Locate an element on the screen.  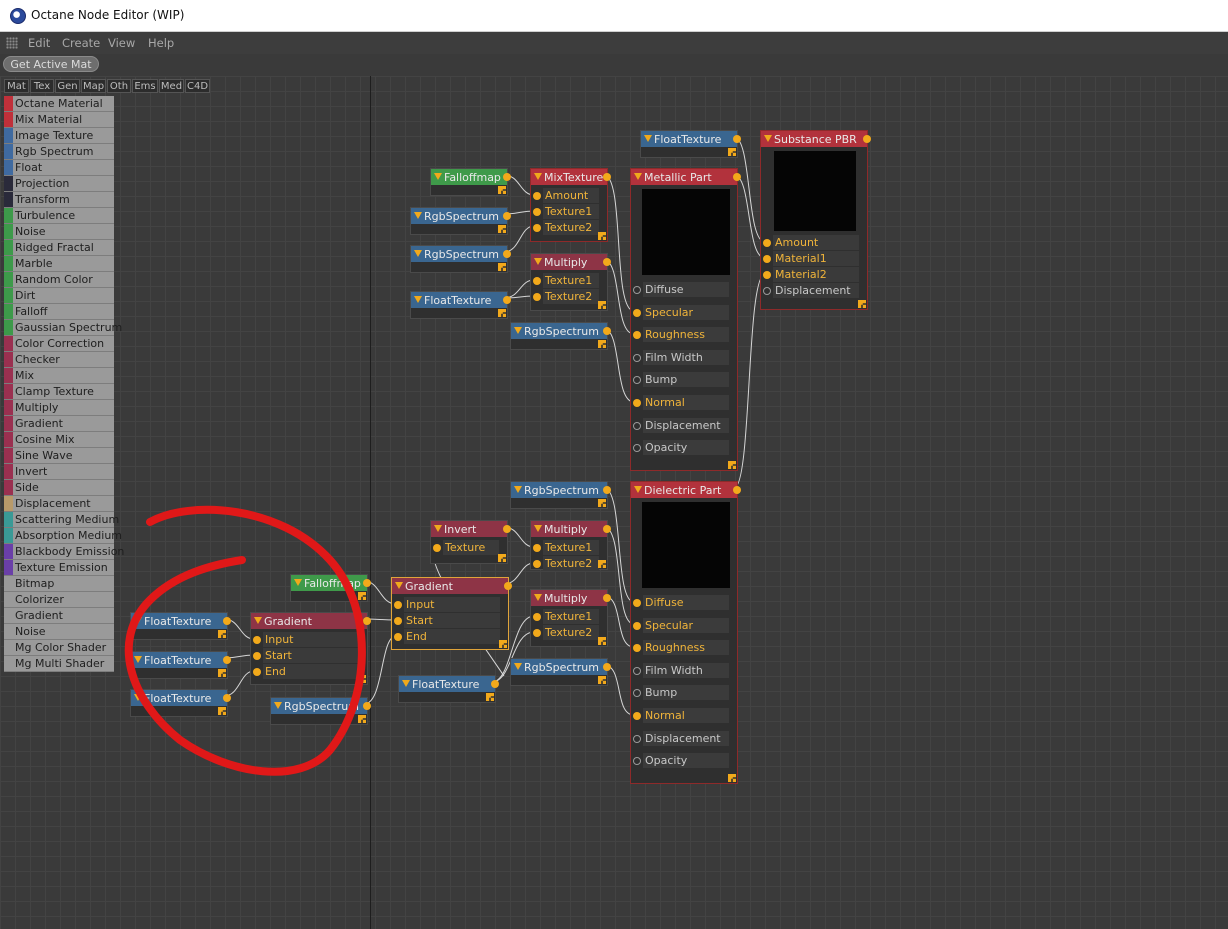
input-port: Material1 is located at coordinates (815, 259).